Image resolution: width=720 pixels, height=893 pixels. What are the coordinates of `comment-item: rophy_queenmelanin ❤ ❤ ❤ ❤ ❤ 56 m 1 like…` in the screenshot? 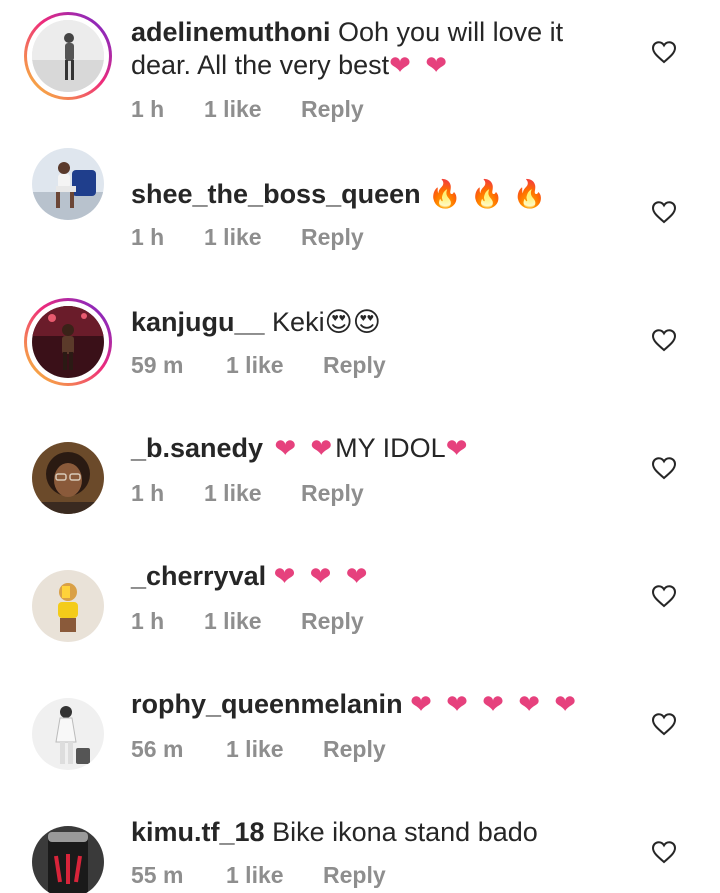 It's located at (360, 705).